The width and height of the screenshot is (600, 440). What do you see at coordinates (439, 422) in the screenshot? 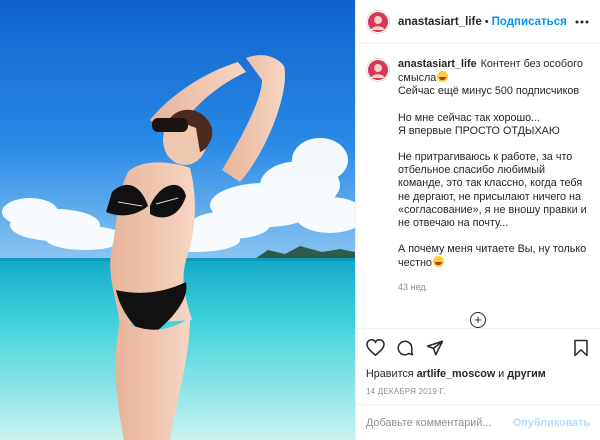
I see `comment-input` at bounding box center [439, 422].